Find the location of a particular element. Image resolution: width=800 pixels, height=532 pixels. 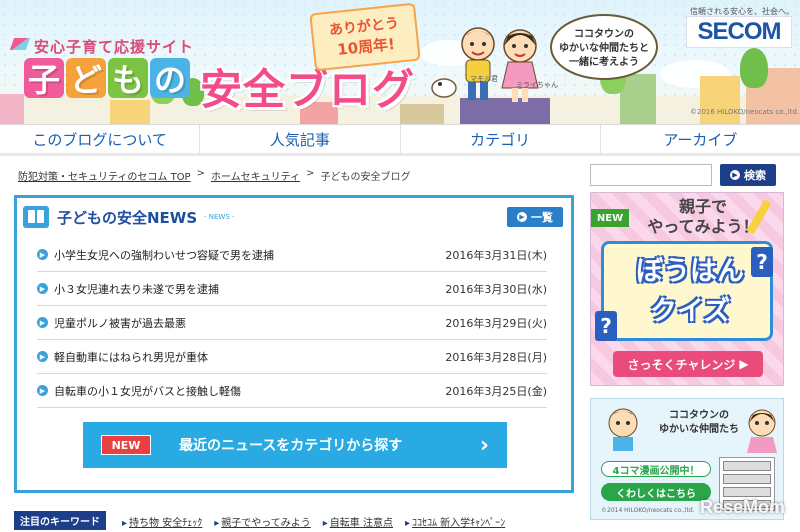

chevron-right-icon: › is located at coordinates (484, 445).